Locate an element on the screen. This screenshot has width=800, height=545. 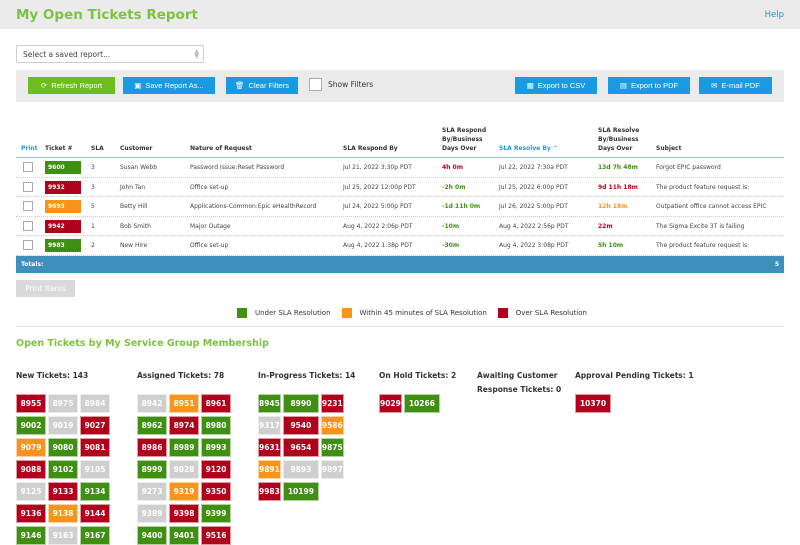
ticket-badge: 9983 is located at coordinates (63, 245).